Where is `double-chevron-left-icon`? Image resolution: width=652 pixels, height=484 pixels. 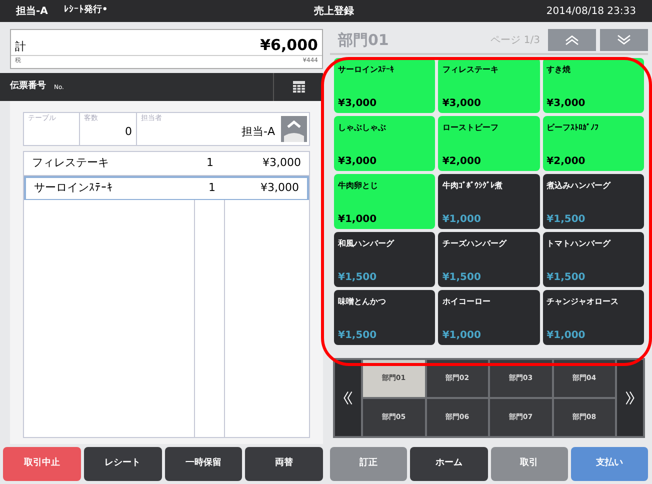
double-chevron-left-icon is located at coordinates (348, 398).